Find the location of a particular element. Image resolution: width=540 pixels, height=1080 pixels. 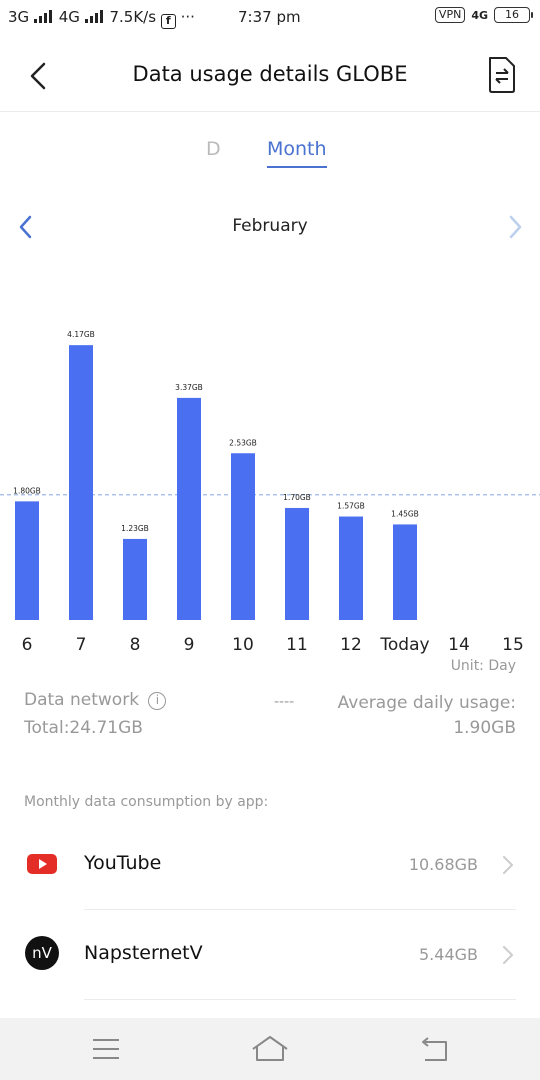

network-type-icon: 4G is located at coordinates (479, 15).